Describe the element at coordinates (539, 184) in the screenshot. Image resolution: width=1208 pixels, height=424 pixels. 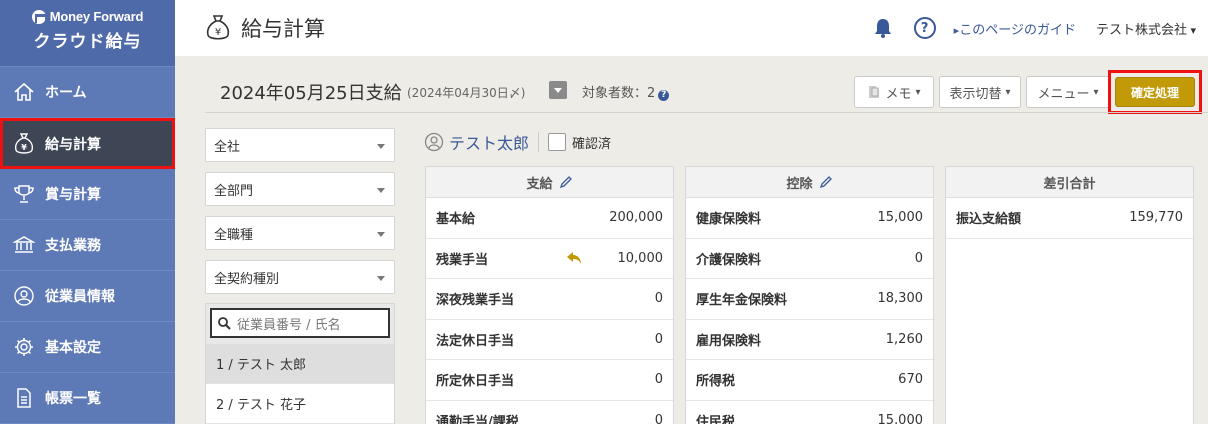
I see `payments-title: 支給` at that location.